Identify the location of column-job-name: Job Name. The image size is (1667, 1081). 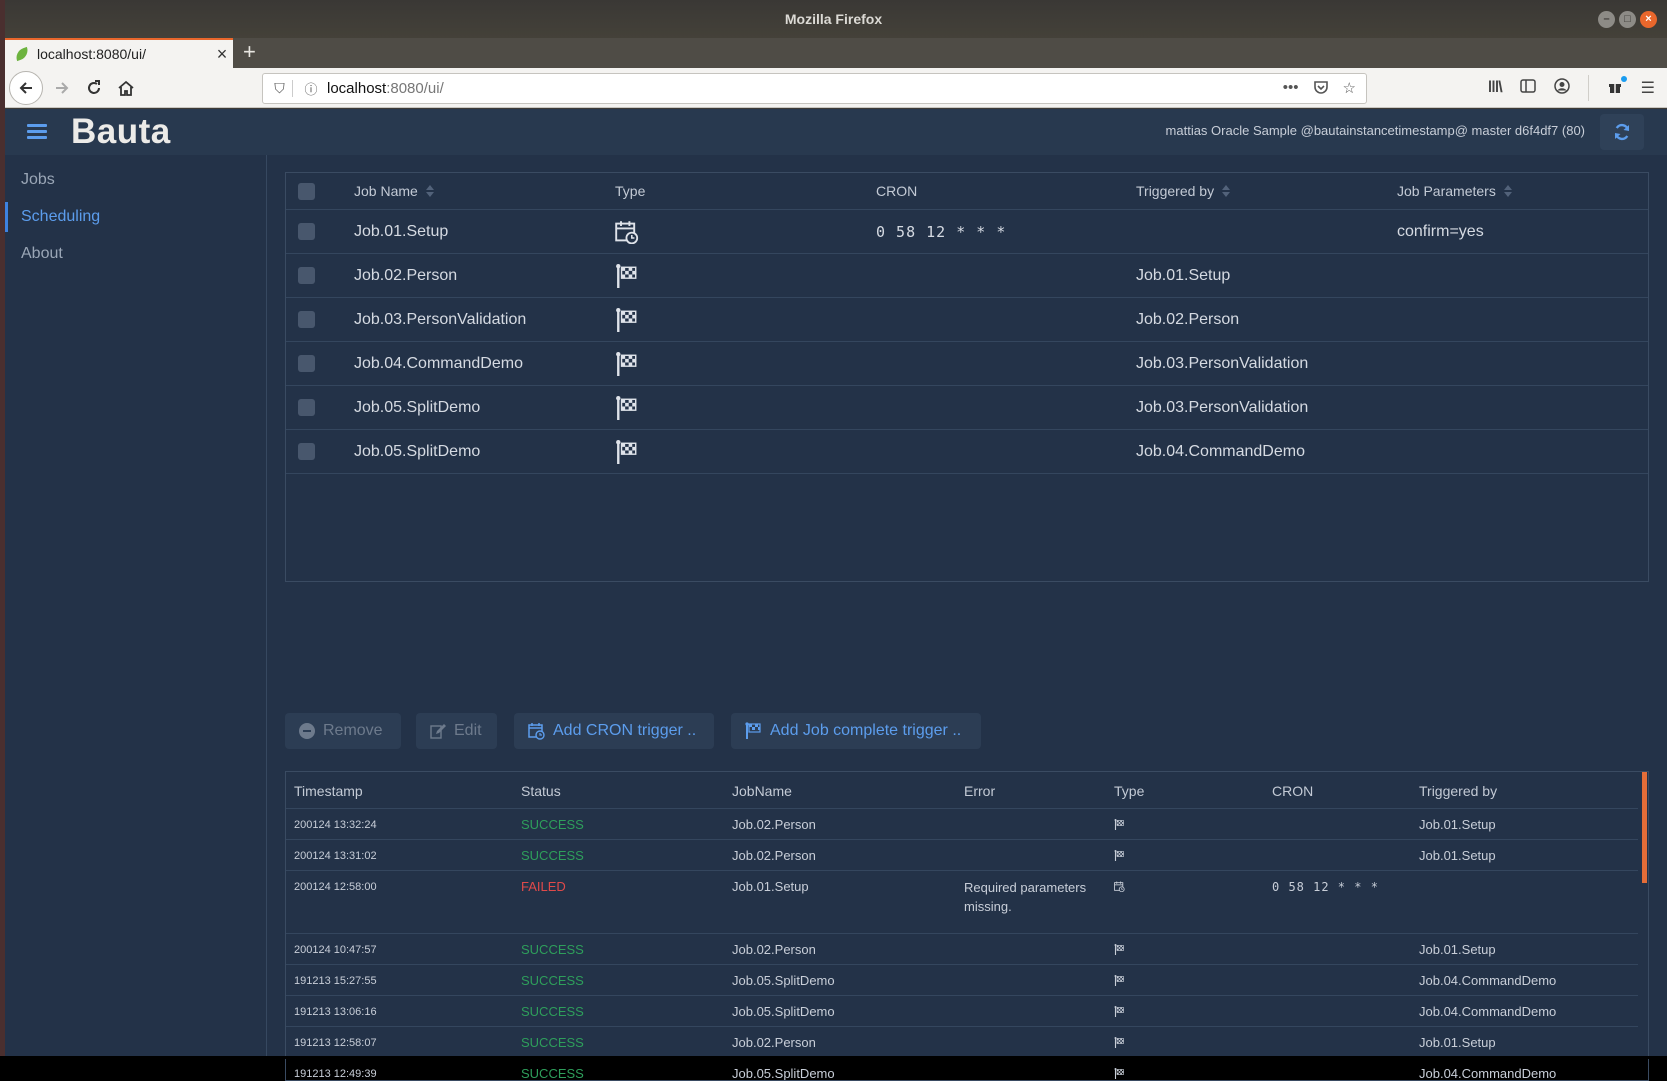
(394, 191).